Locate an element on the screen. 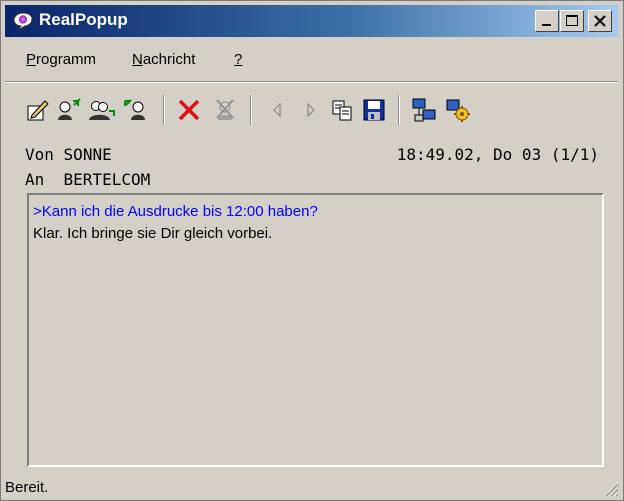 The height and width of the screenshot is (501, 624). settings-button is located at coordinates (458, 110).